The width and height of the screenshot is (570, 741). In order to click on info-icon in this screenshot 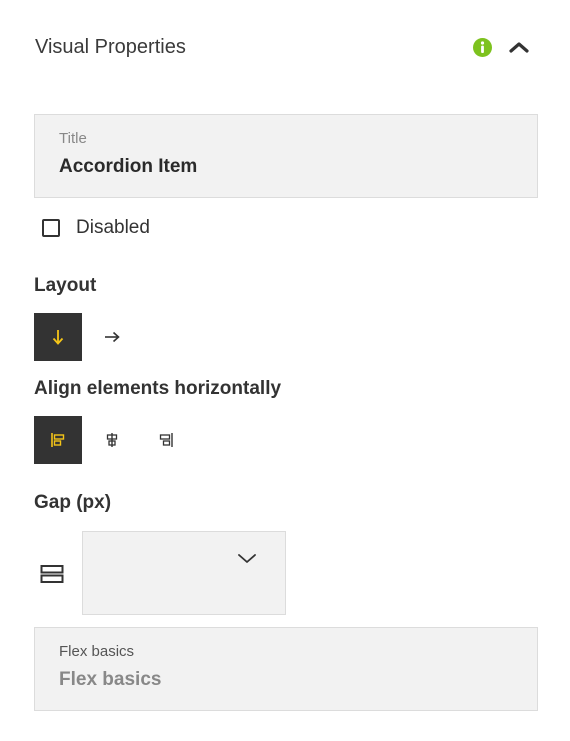, I will do `click(482, 47)`.